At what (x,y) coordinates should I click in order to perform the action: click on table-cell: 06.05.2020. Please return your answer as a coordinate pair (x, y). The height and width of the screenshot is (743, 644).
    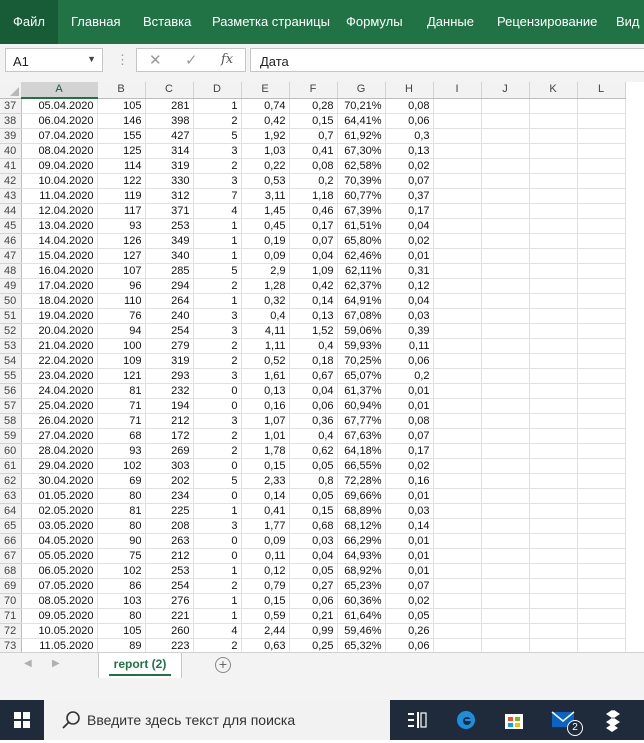
    Looking at the image, I should click on (59, 571).